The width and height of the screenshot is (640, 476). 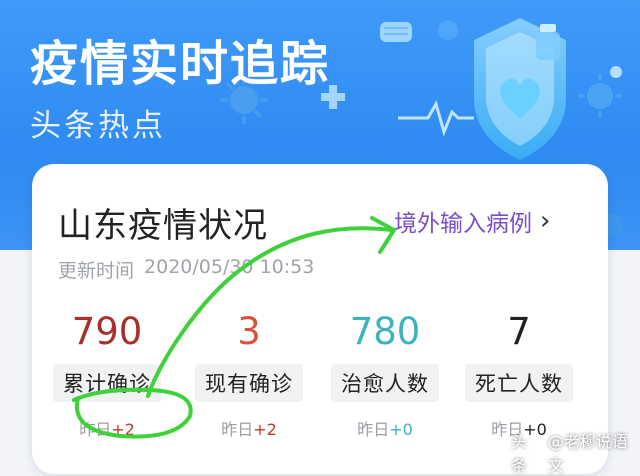 What do you see at coordinates (229, 267) in the screenshot?
I see `update-time-value: 2020/05/30 10:53` at bounding box center [229, 267].